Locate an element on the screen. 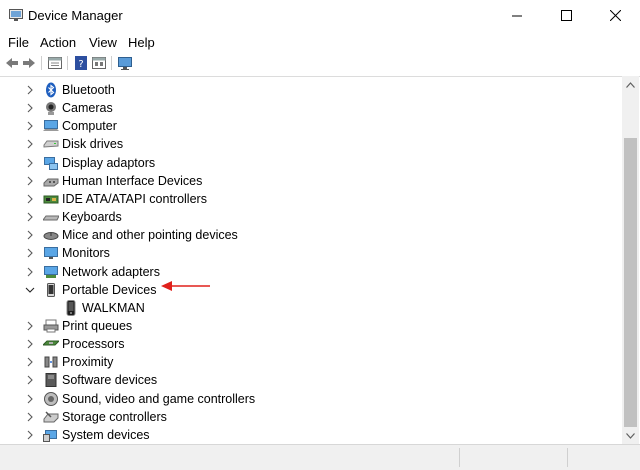 The width and height of the screenshot is (640, 470). walkman-icon is located at coordinates (71, 307).